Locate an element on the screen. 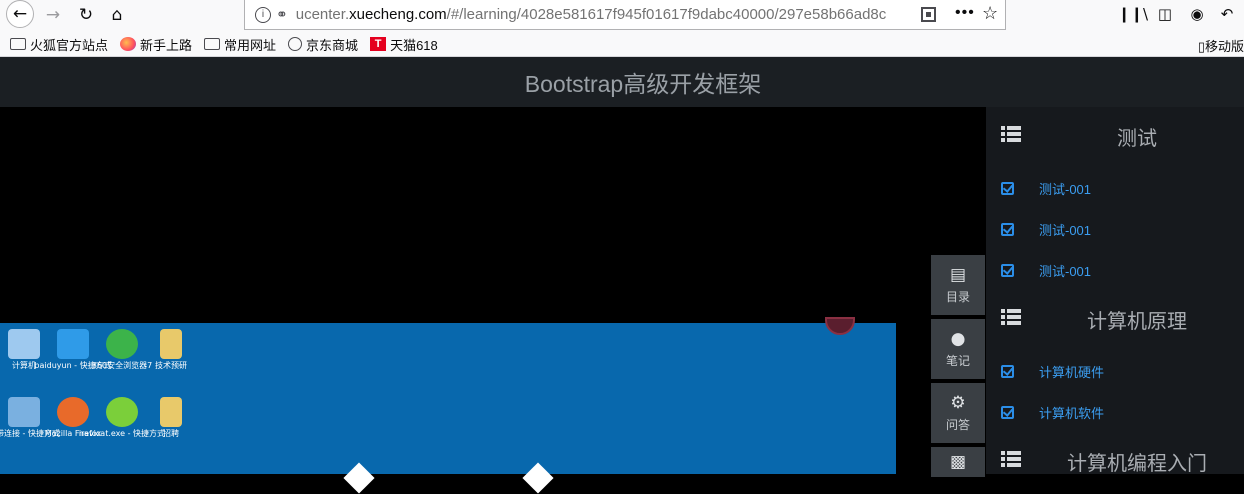 The height and width of the screenshot is (494, 1244). tab-more: ▩ is located at coordinates (958, 462).